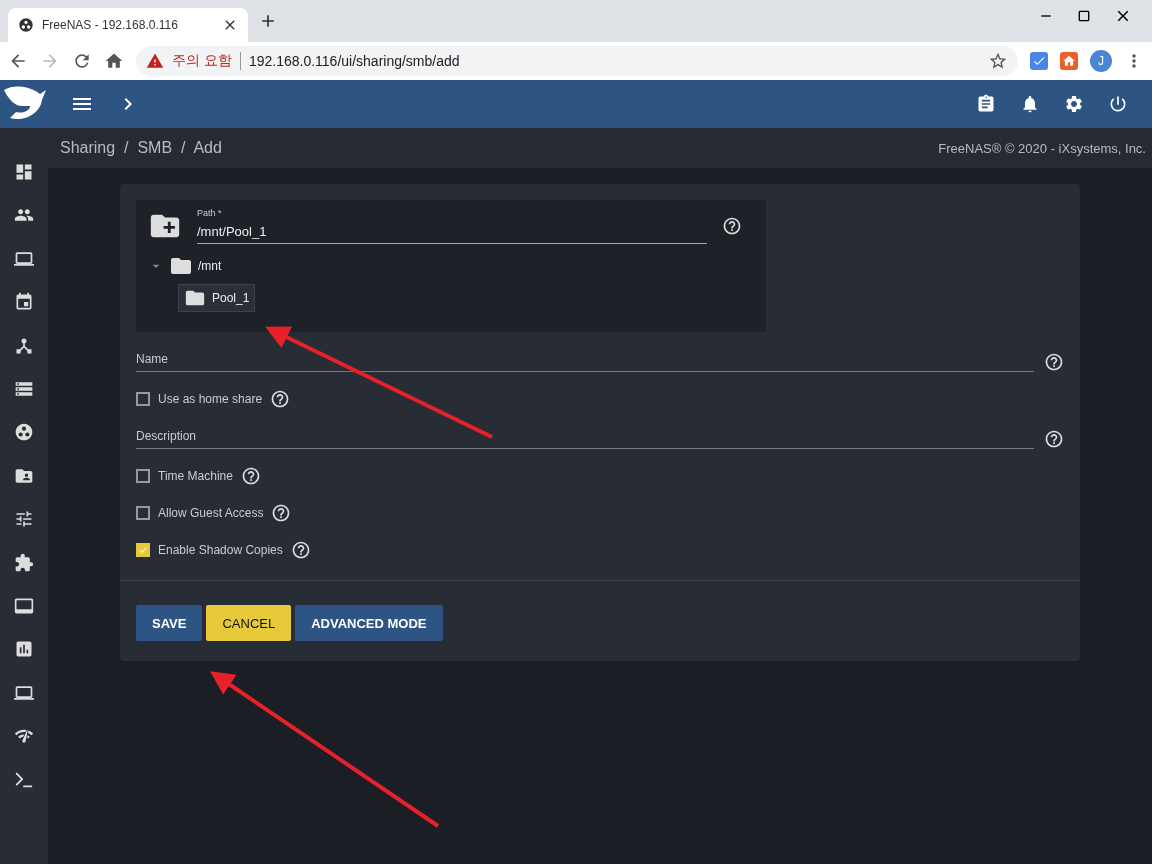 Image resolution: width=1152 pixels, height=864 pixels. I want to click on profile-avatar: J, so click(1101, 61).